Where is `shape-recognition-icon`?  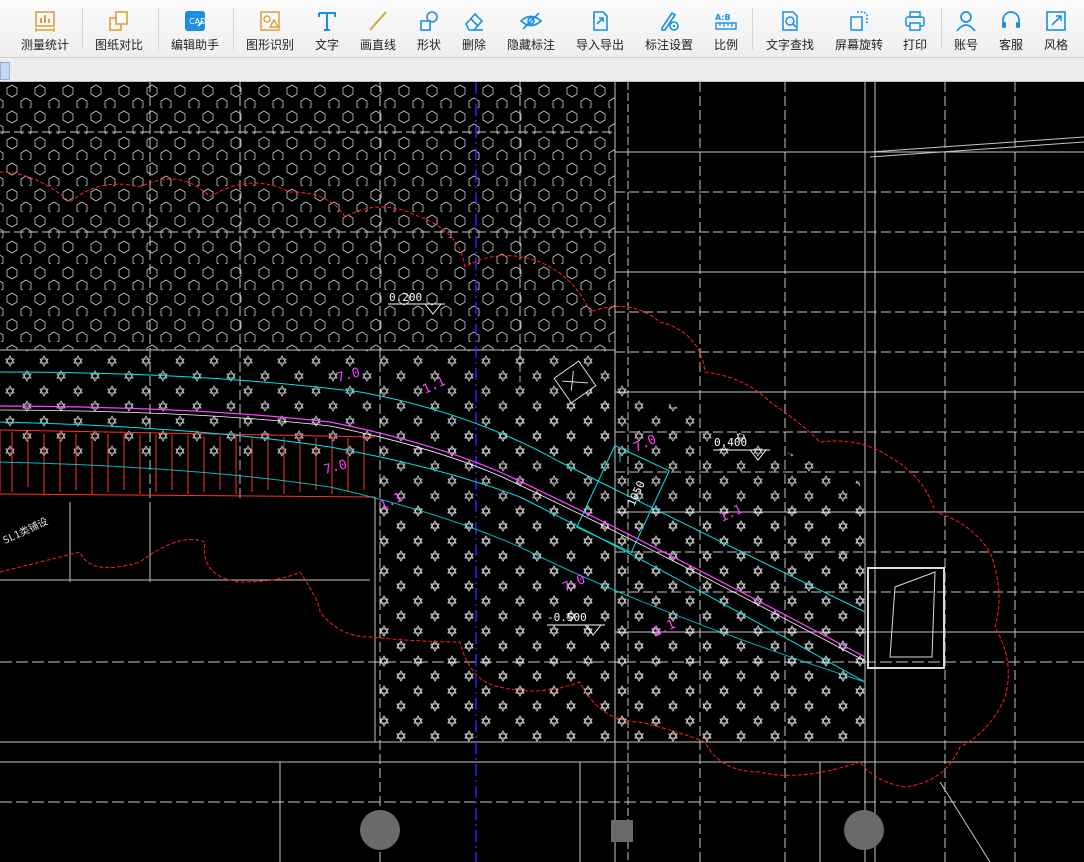 shape-recognition-icon is located at coordinates (270, 21).